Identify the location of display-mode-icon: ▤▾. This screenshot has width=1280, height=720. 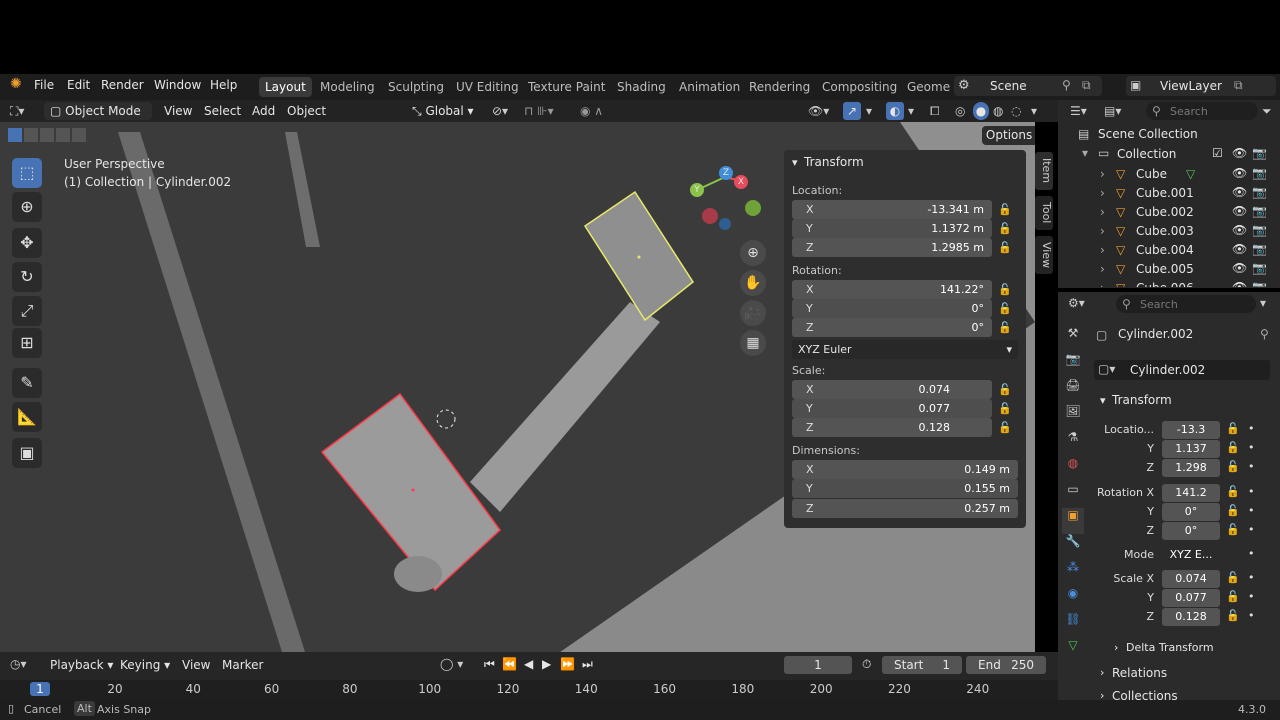
(1112, 111).